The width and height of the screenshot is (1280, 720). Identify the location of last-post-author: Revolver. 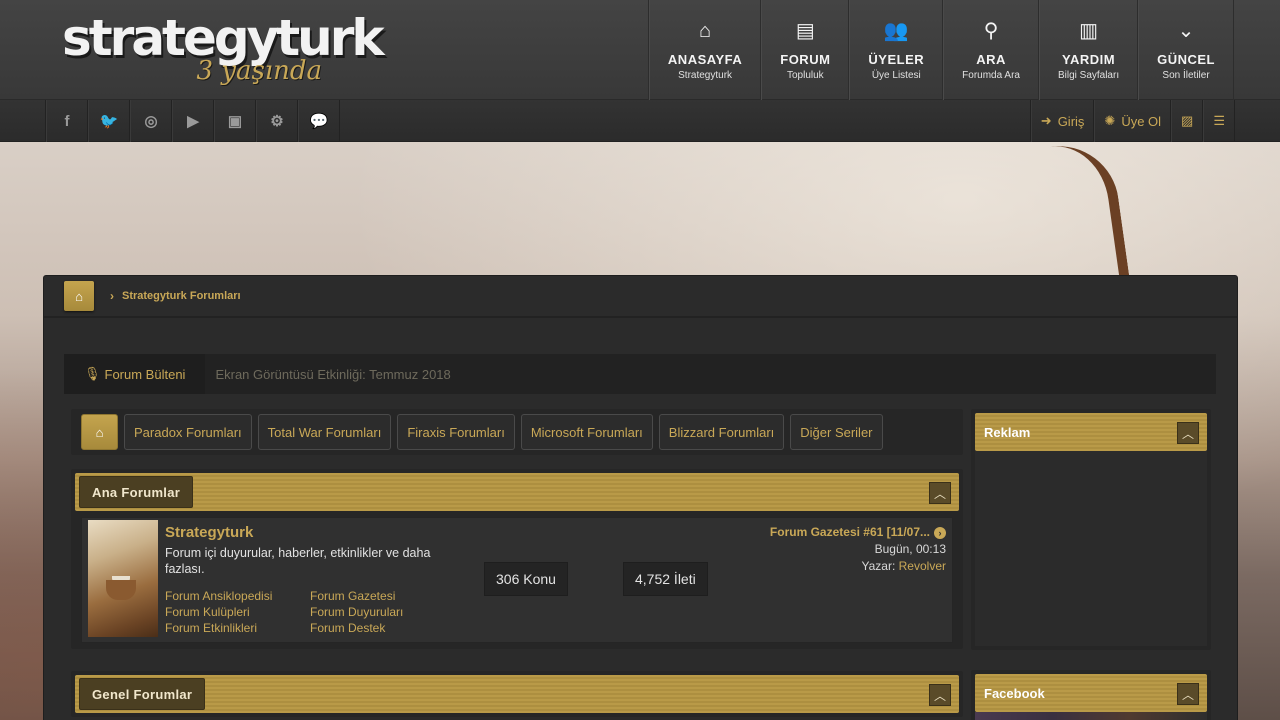
(922, 566).